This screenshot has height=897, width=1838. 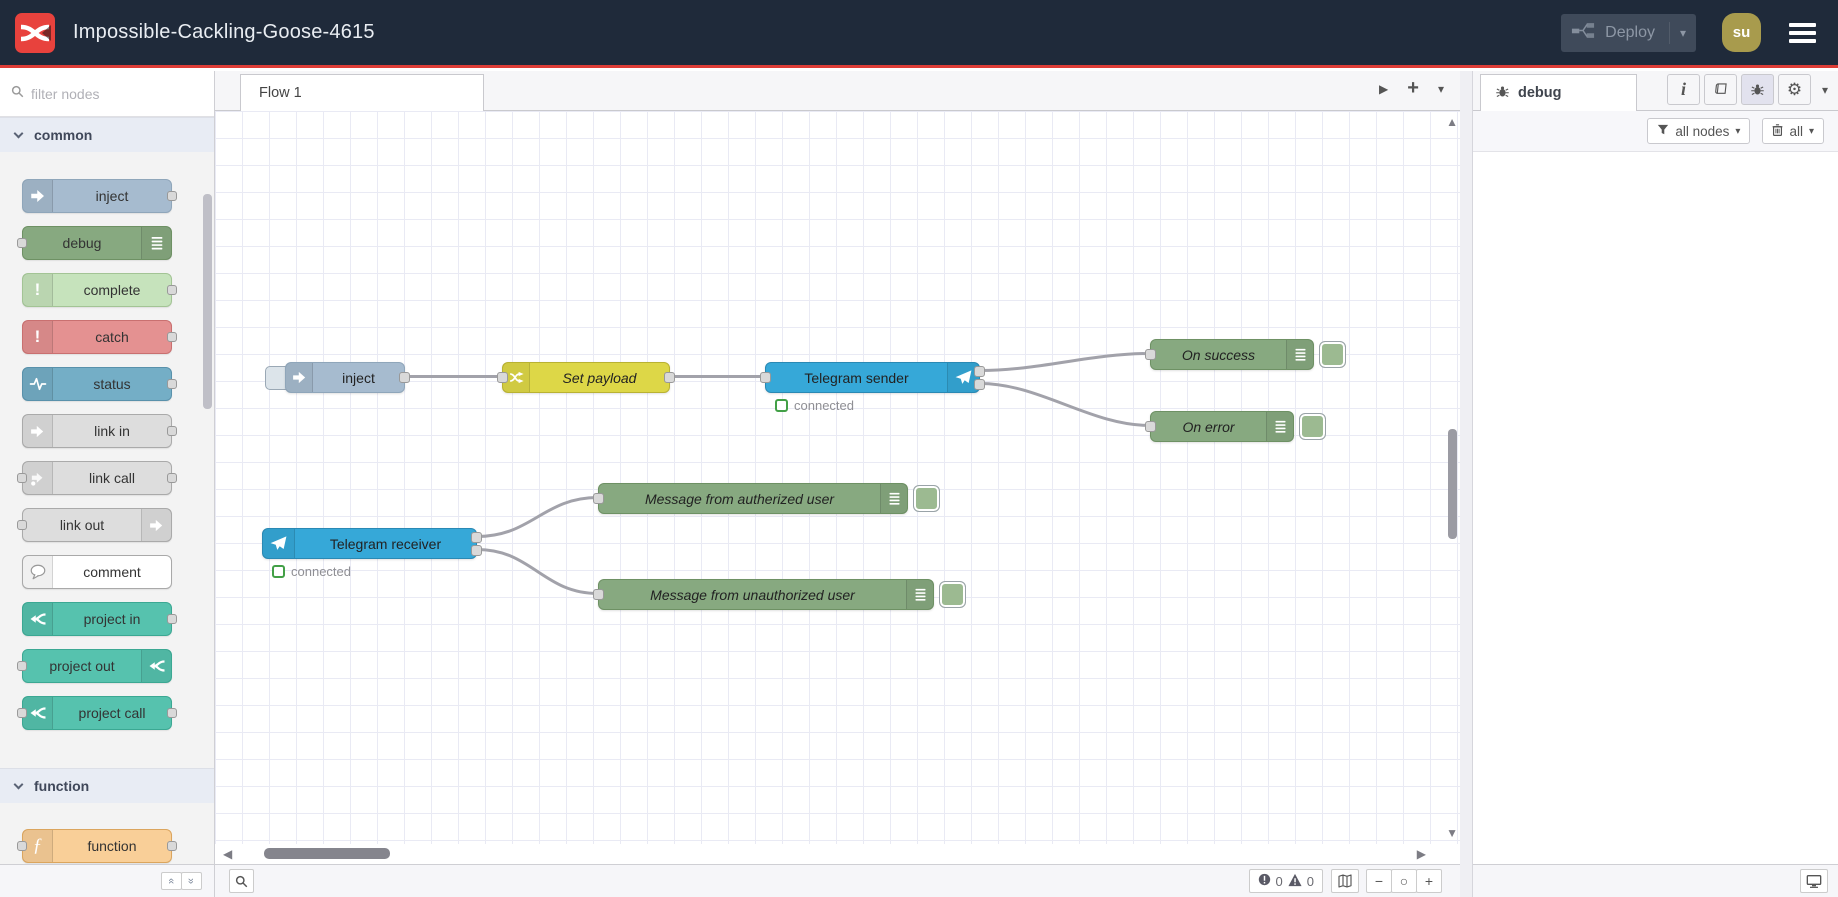 I want to click on palette-node-link-out: link out, so click(x=94, y=525).